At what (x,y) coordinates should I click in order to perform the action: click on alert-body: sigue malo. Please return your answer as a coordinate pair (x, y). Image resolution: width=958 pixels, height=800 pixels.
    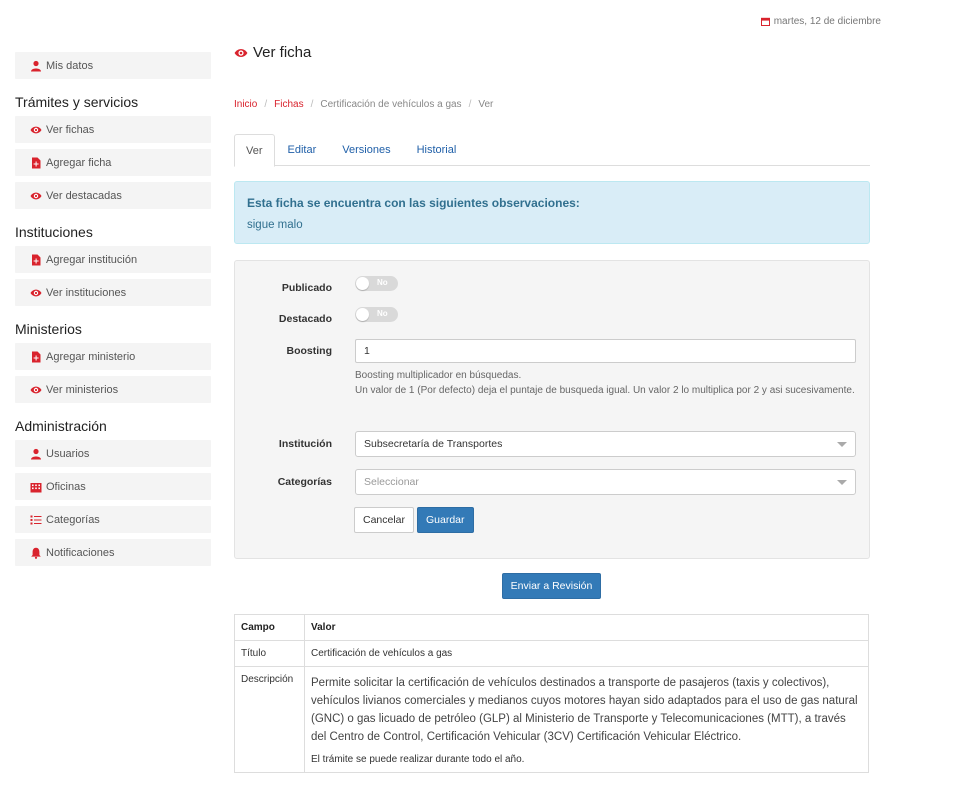
    Looking at the image, I should click on (275, 225).